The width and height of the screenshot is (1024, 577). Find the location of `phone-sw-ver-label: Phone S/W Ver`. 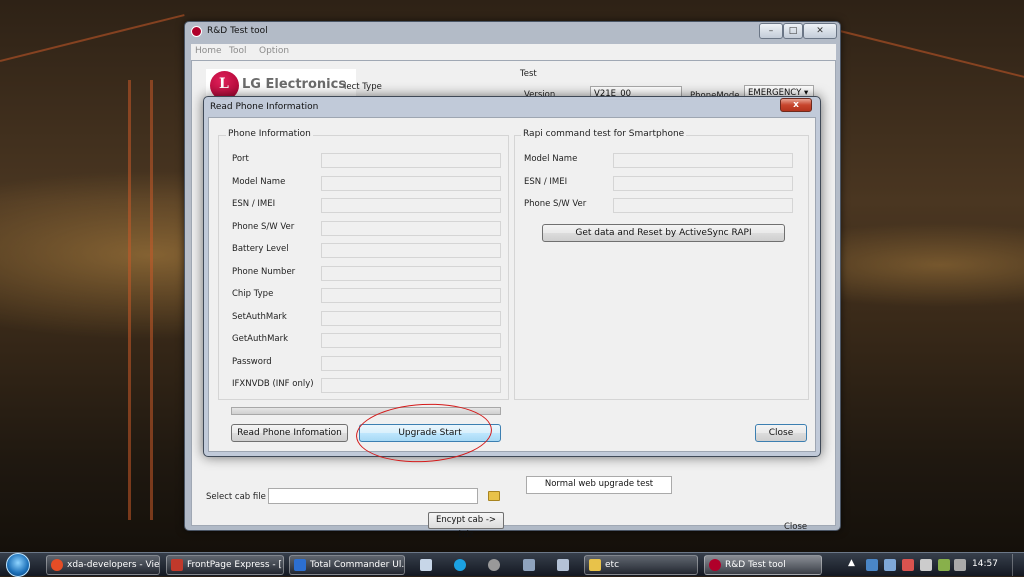

phone-sw-ver-label: Phone S/W Ver is located at coordinates (263, 227).